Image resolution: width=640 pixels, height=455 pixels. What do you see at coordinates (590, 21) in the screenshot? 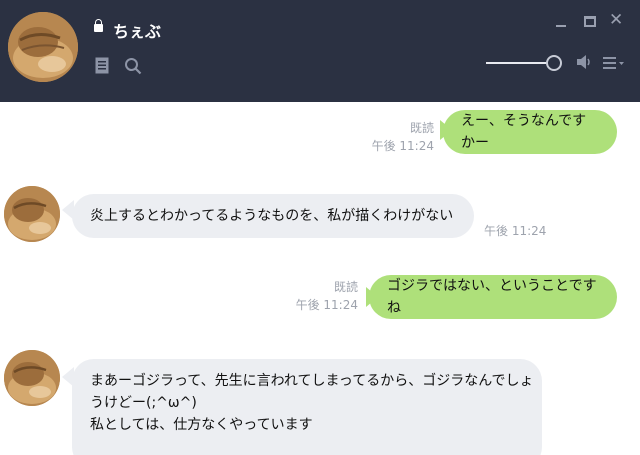
I see `maximize-icon` at bounding box center [590, 21].